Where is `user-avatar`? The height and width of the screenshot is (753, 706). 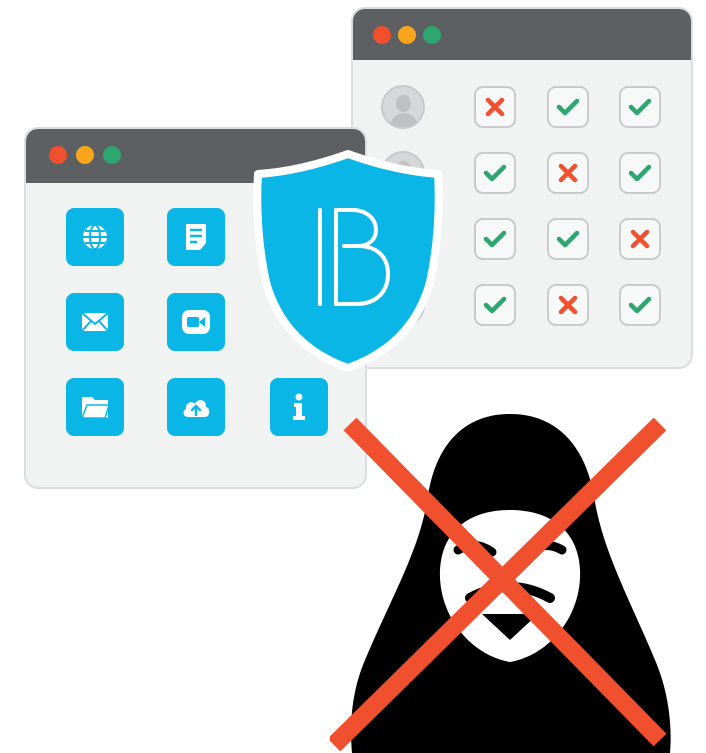 user-avatar is located at coordinates (403, 107).